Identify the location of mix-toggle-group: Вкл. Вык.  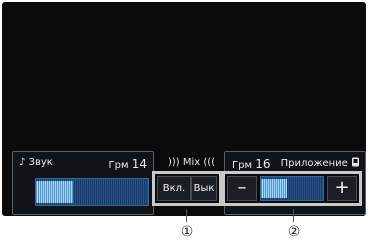
(187, 188).